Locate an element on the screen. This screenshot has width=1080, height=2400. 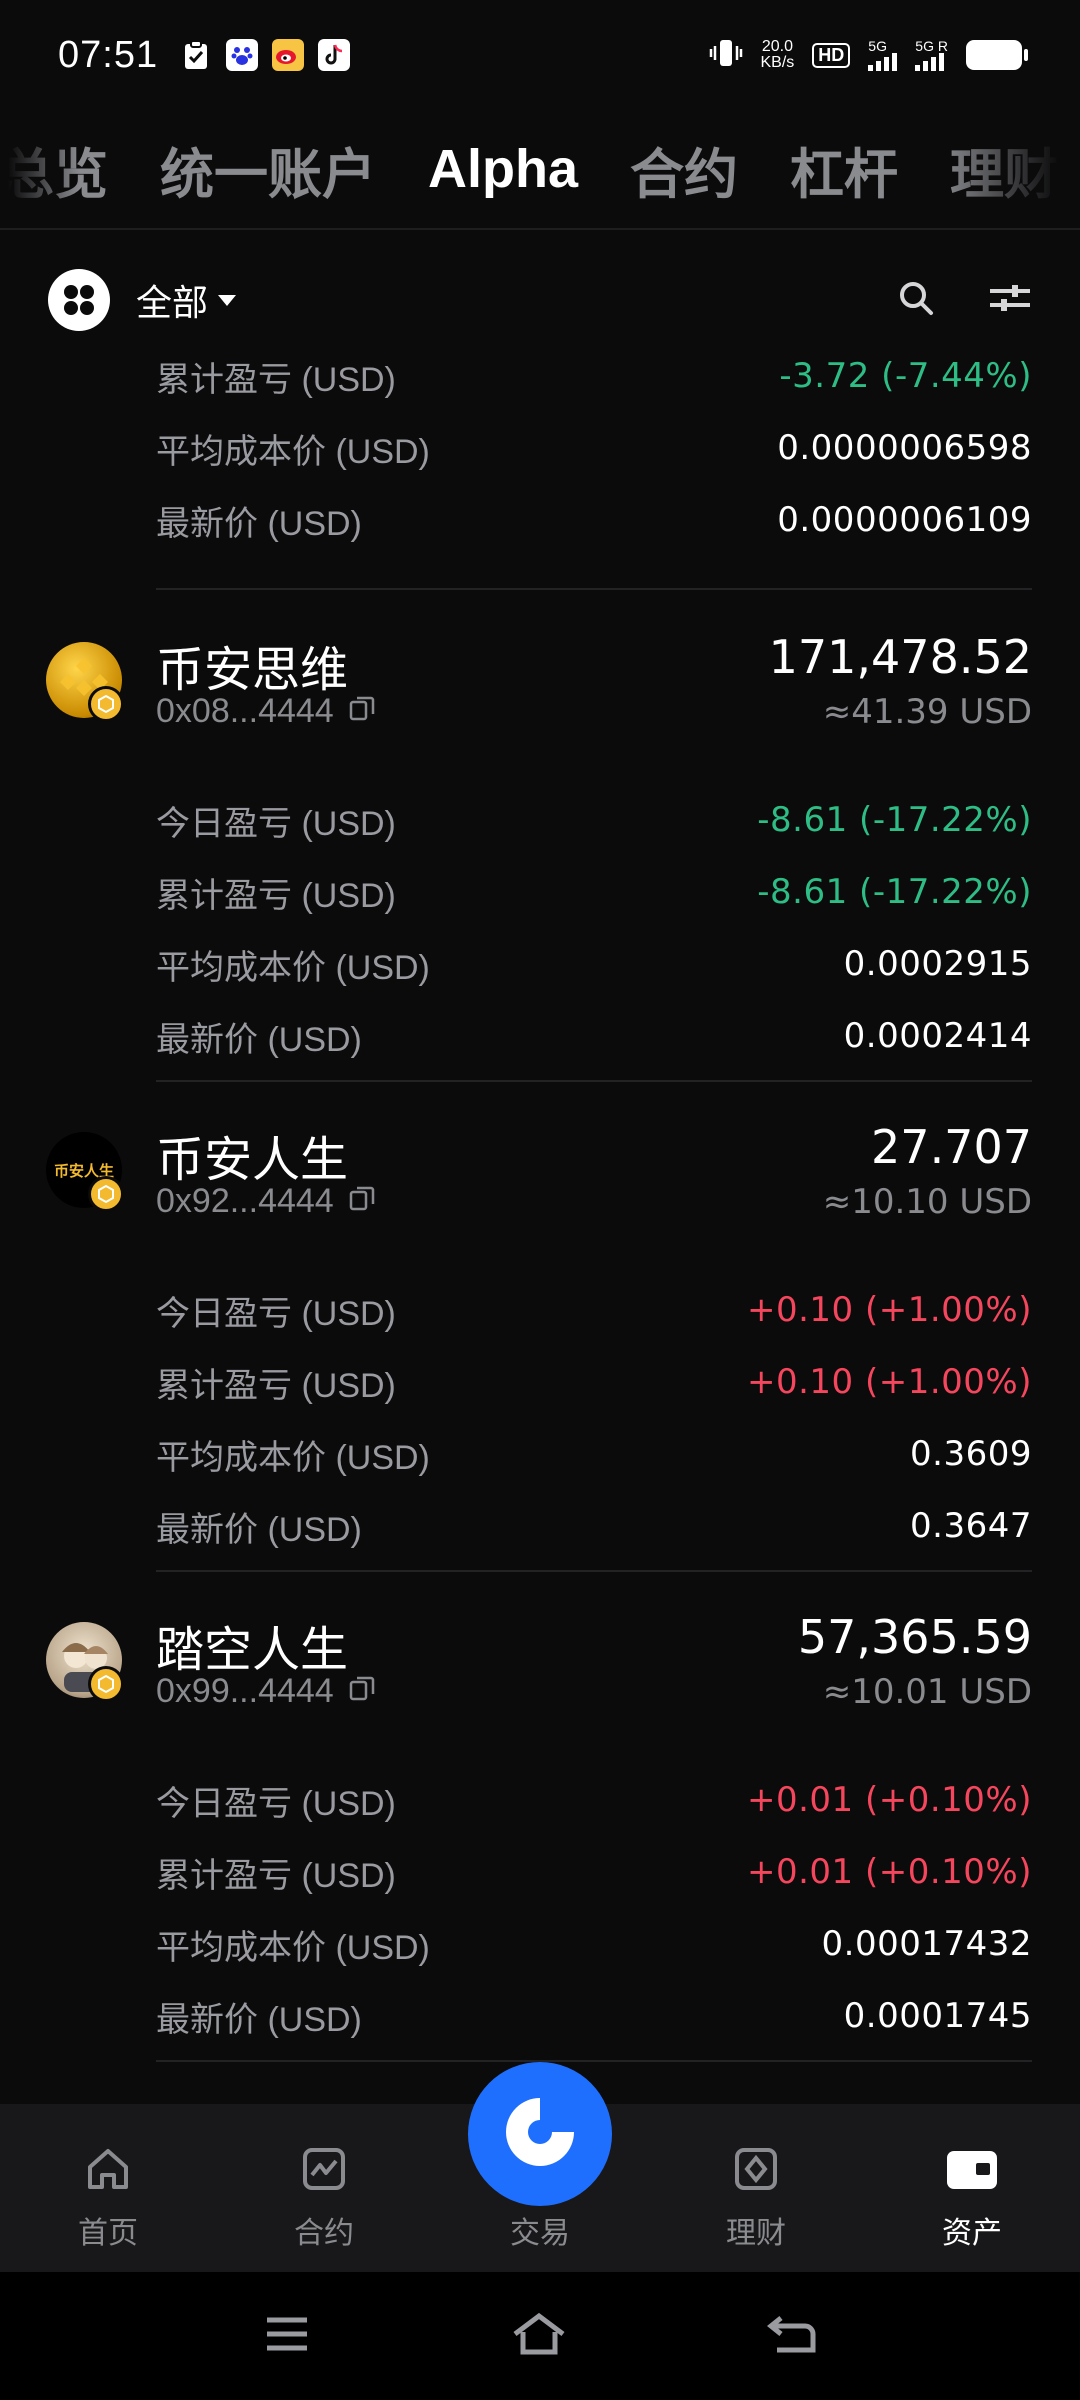
contract-address: 0x99...4444 is located at coordinates (245, 1691).